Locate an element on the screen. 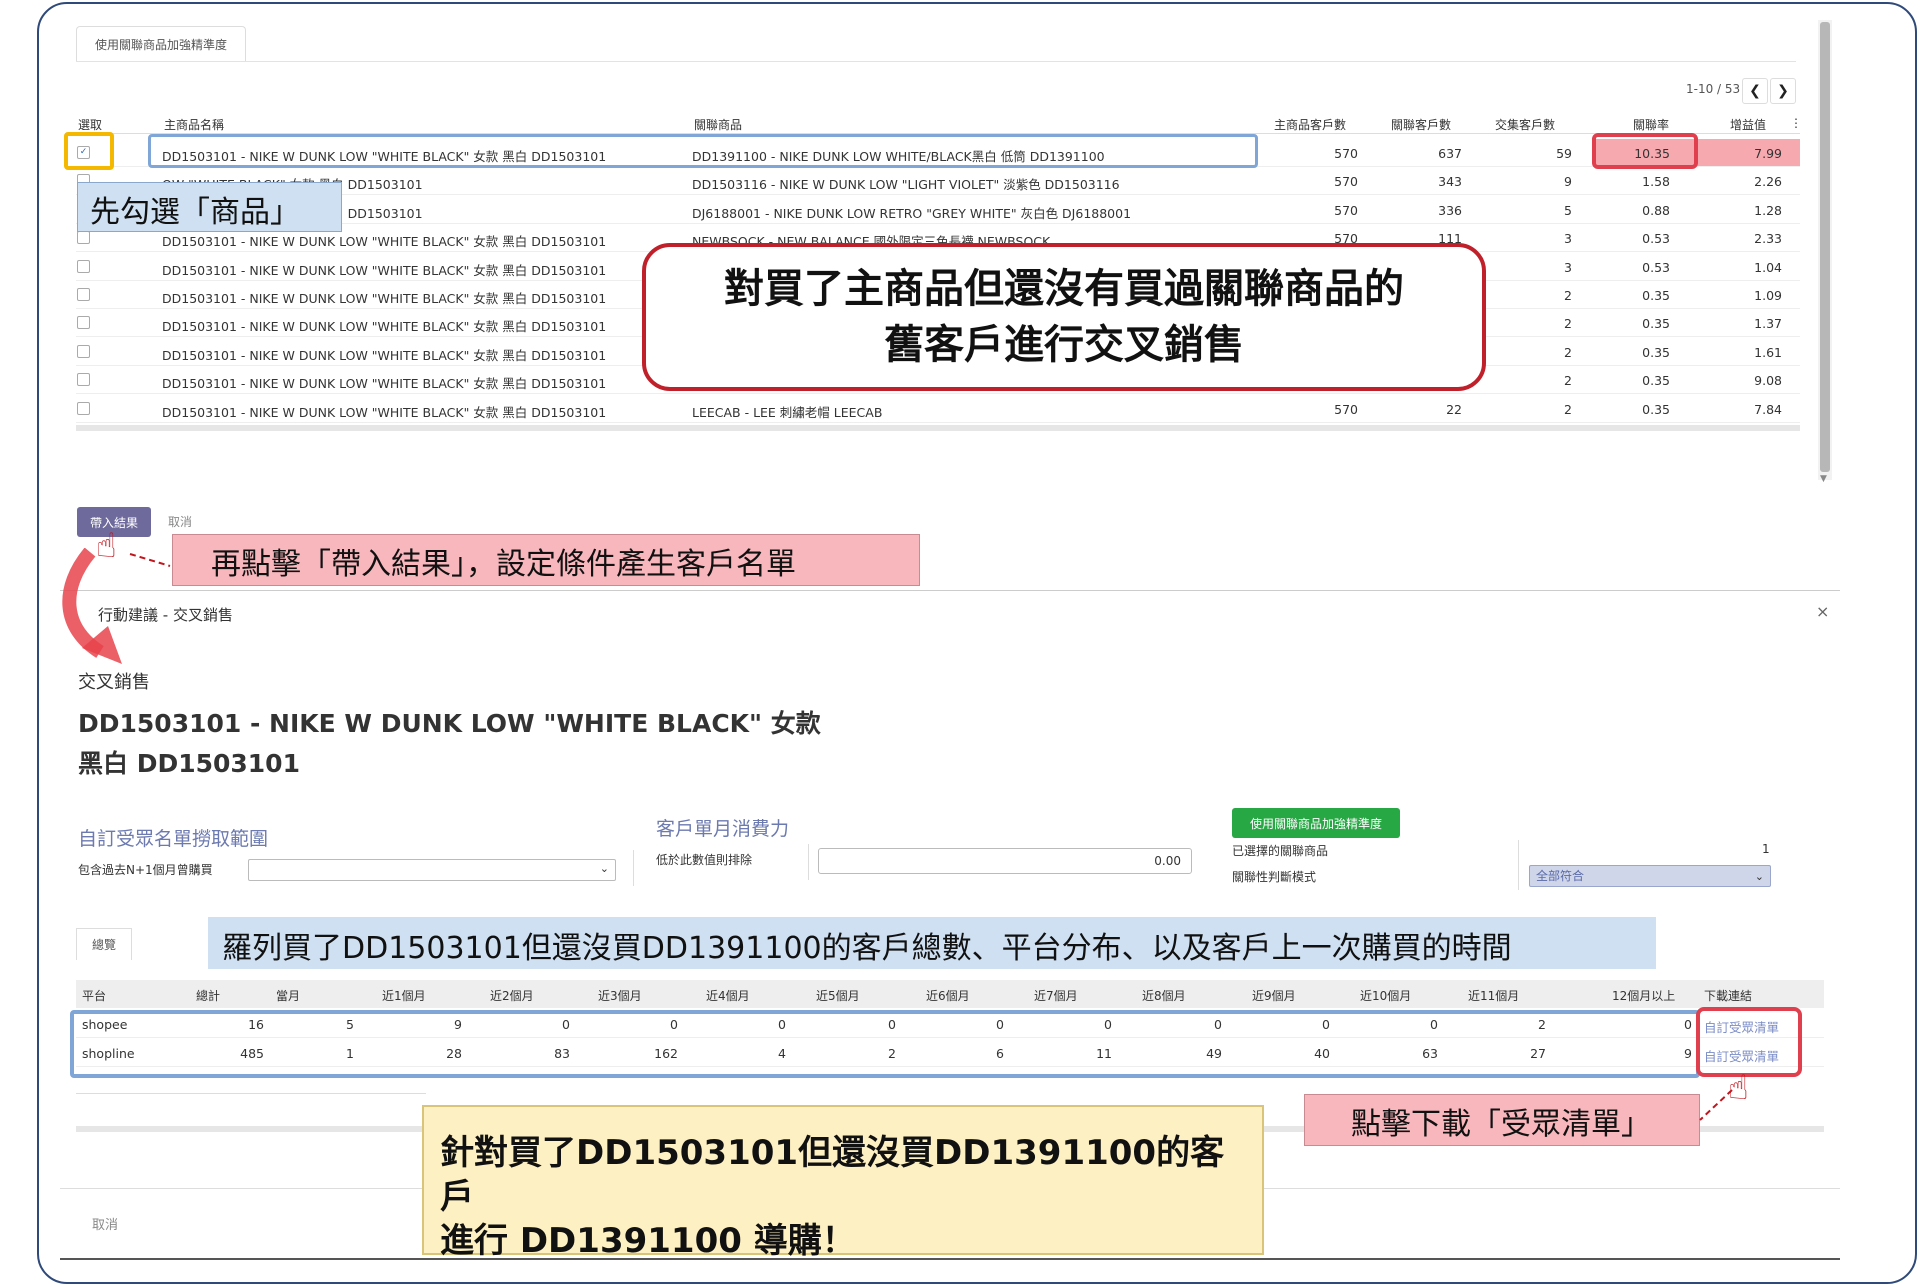  summary-divider is located at coordinates (251, 1093).